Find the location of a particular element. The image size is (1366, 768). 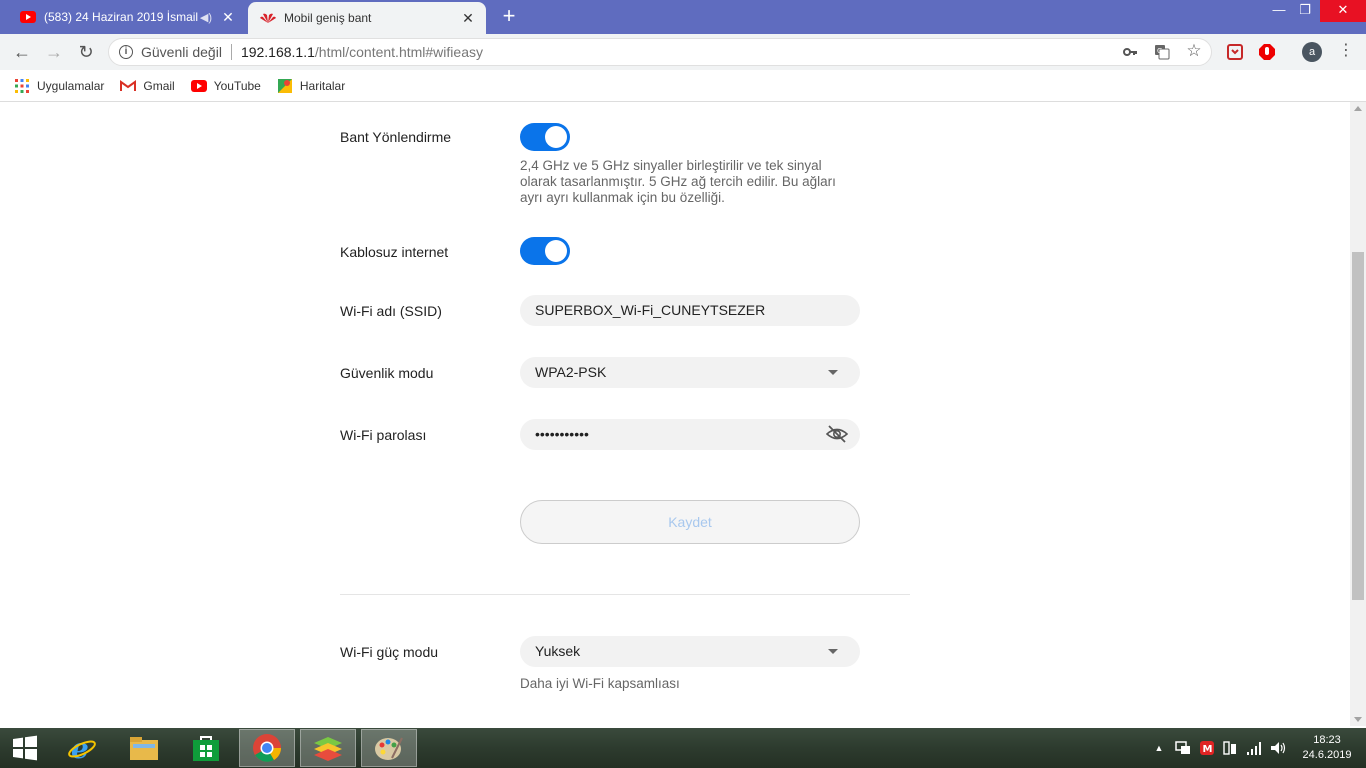

bookmark-maps: Haritalar is located at coordinates (311, 86).